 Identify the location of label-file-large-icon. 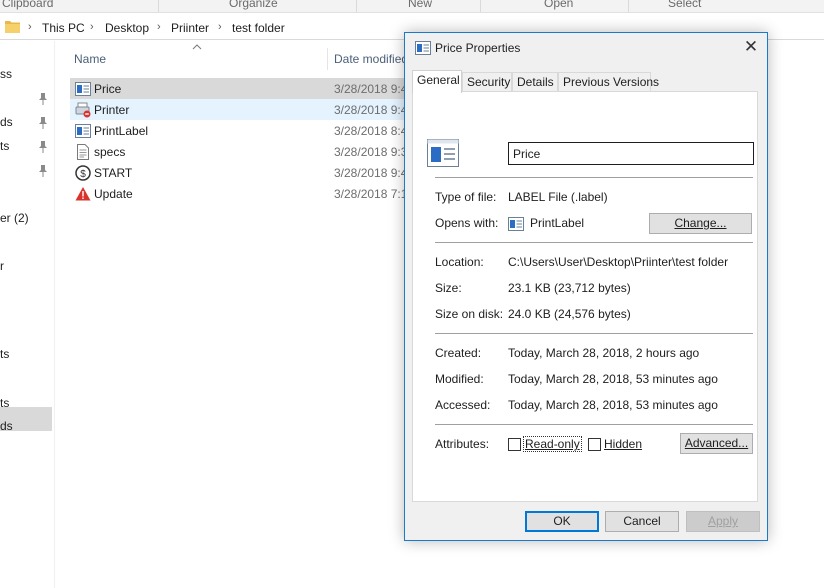
(443, 153).